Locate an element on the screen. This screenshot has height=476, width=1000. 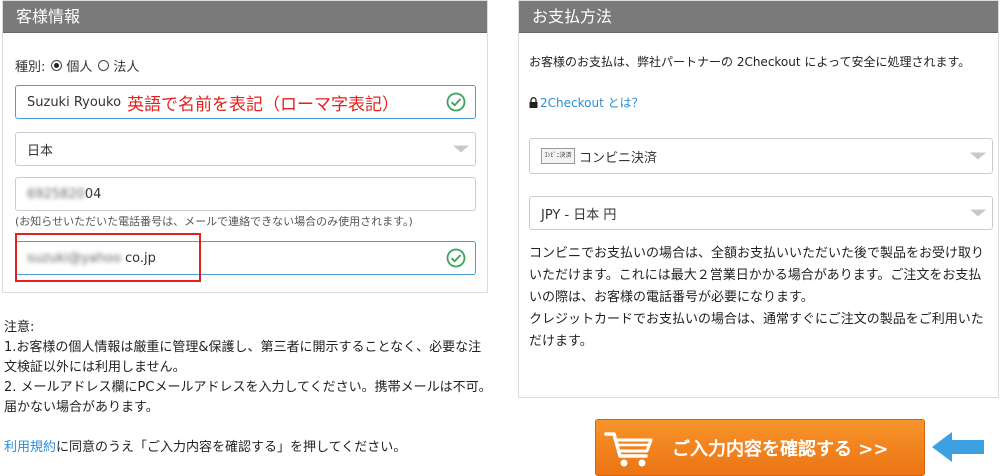
name-field: Suzuki Ryouko 英語で名前を表記（ローマ字表記） is located at coordinates (245, 102).